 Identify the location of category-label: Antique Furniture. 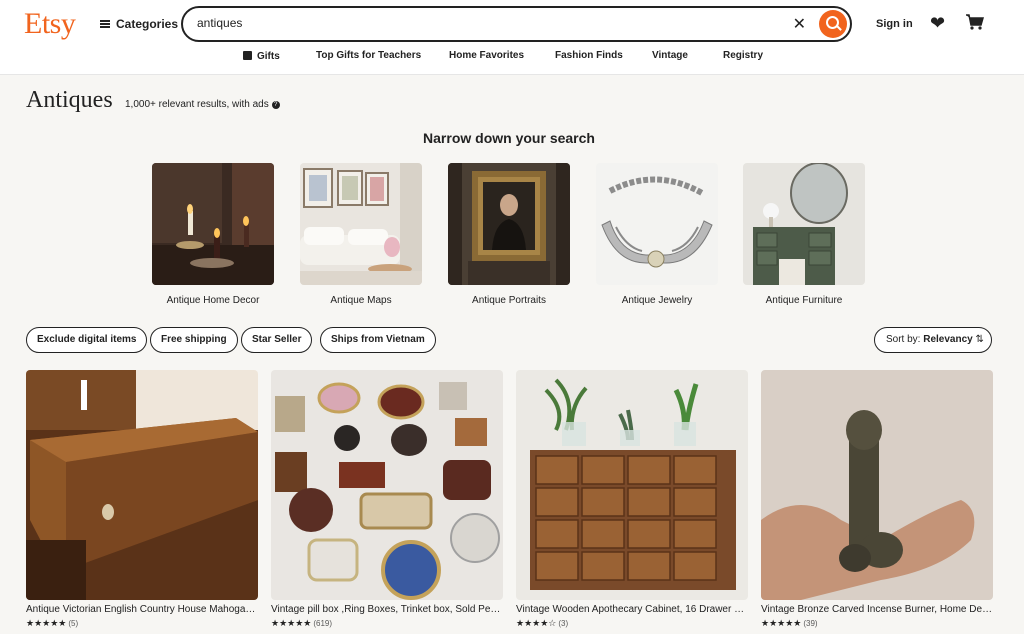
(804, 300).